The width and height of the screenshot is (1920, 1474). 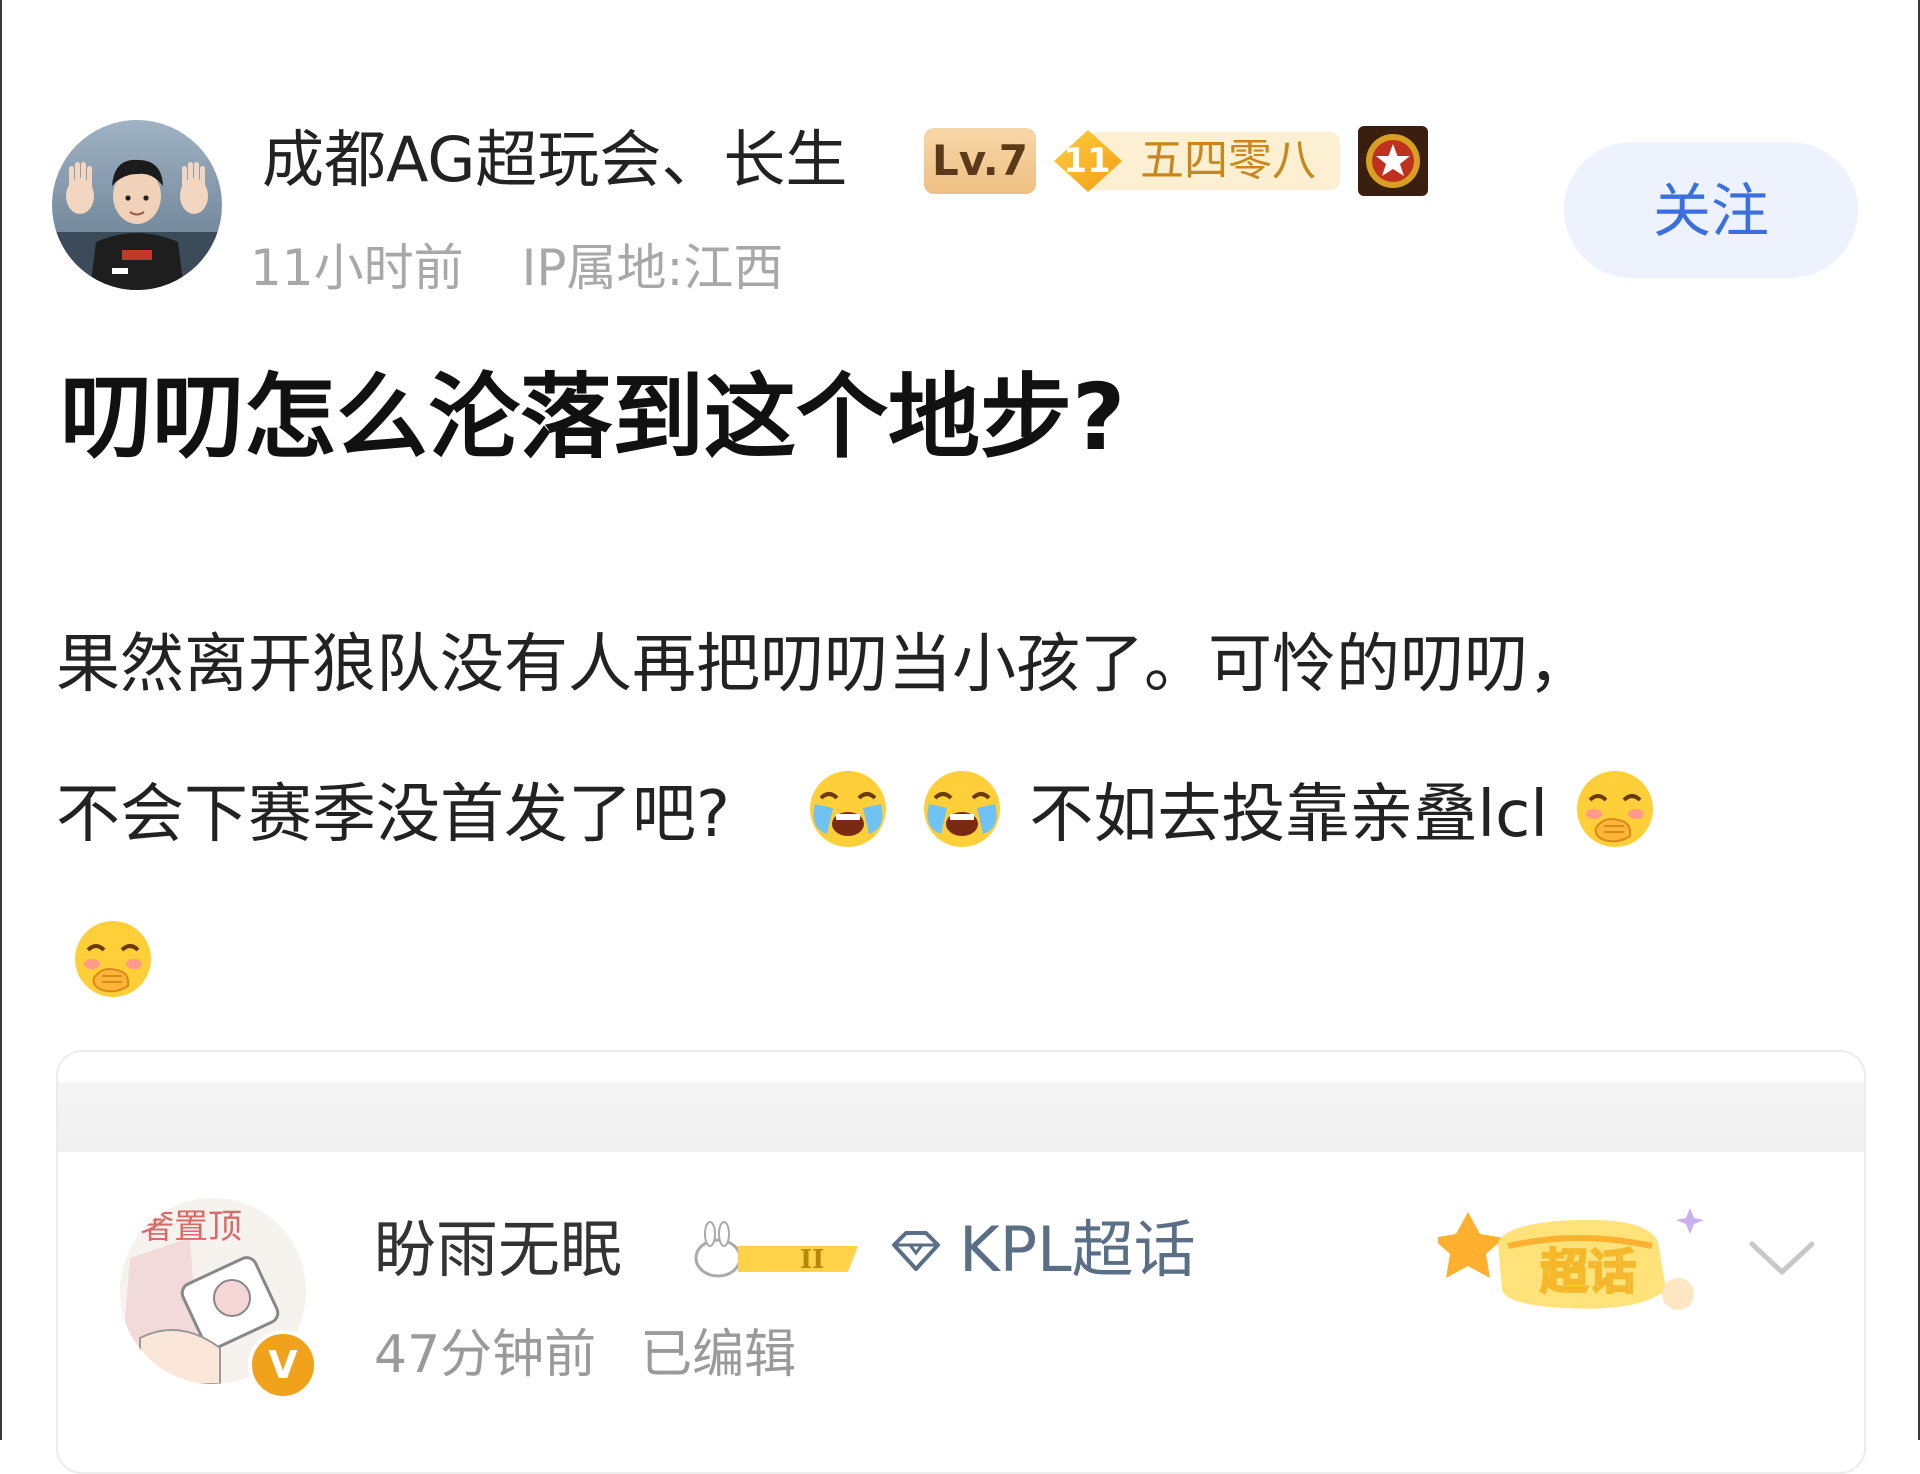 I want to click on sticker-text: 超话, so click(x=1588, y=1272).